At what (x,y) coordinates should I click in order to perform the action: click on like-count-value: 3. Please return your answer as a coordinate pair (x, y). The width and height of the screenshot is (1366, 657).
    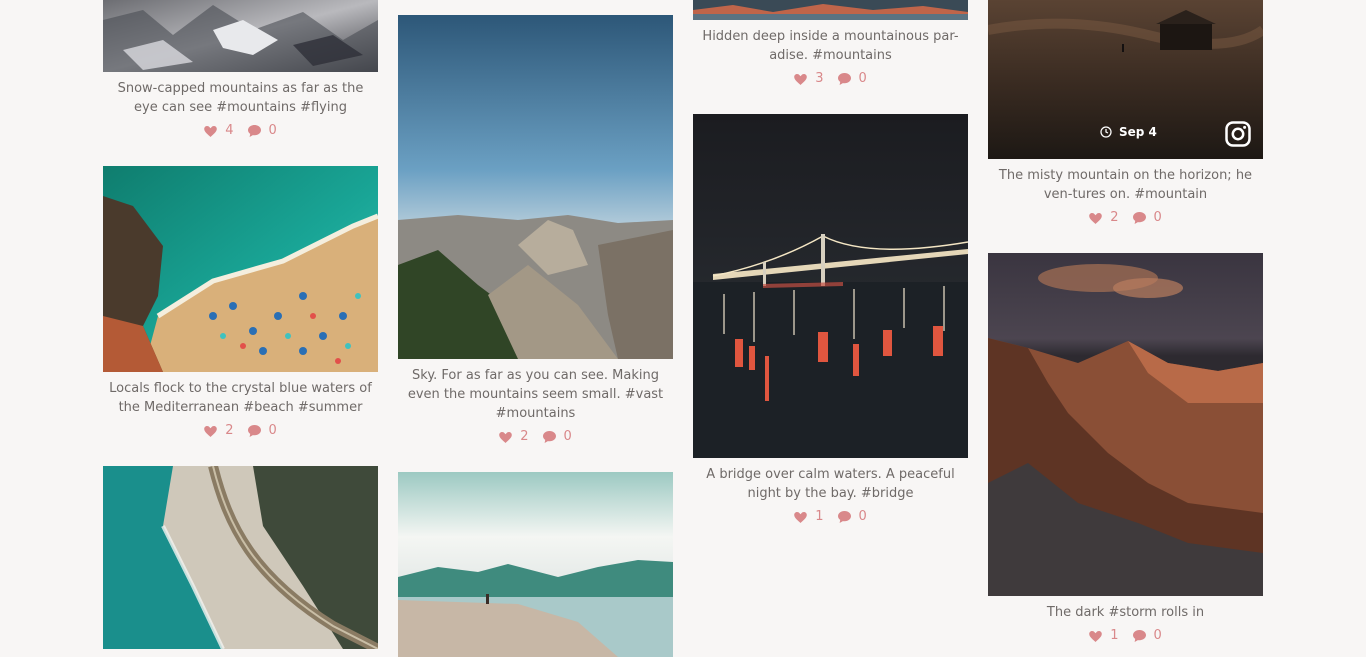
    Looking at the image, I should click on (819, 78).